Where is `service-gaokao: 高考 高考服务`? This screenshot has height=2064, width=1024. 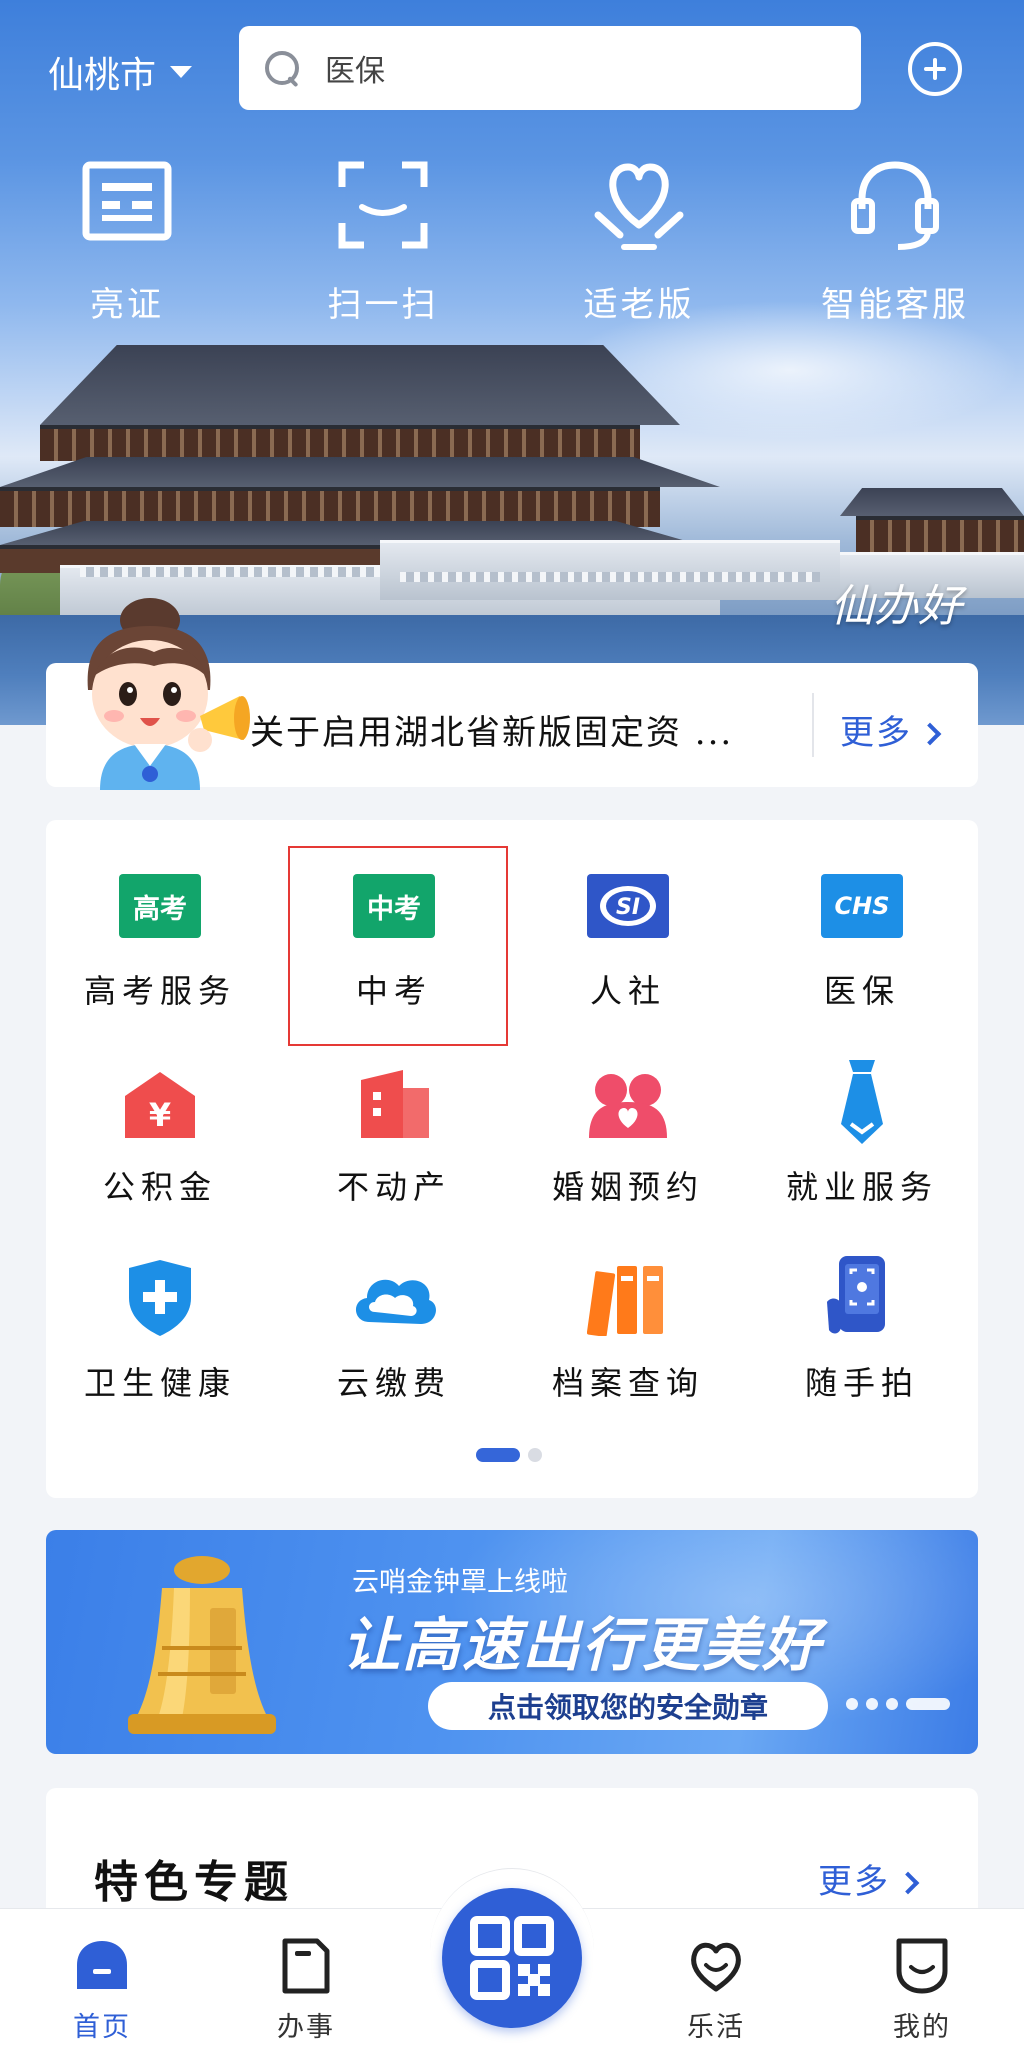 service-gaokao: 高考 高考服务 is located at coordinates (160, 959).